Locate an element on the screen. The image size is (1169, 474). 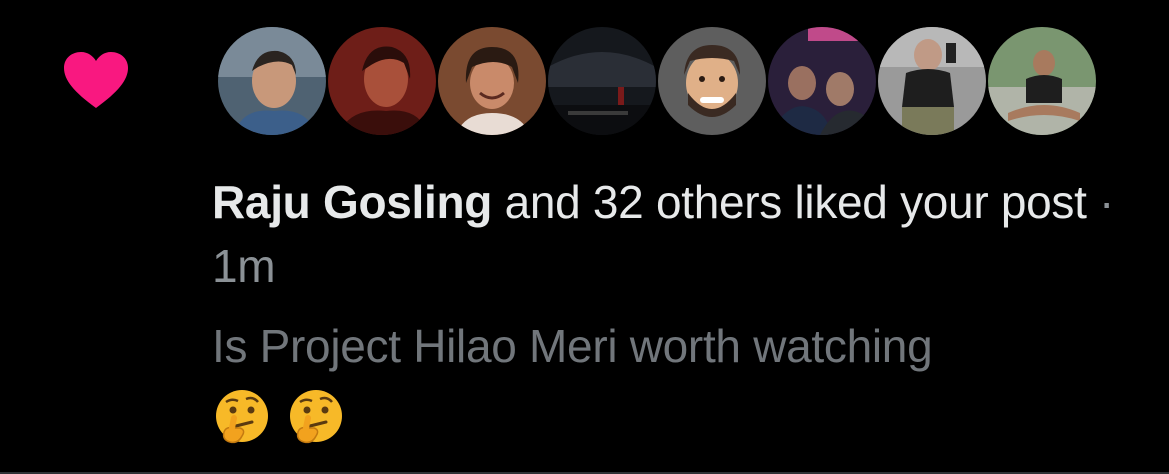
post-emojis is located at coordinates (279, 418).